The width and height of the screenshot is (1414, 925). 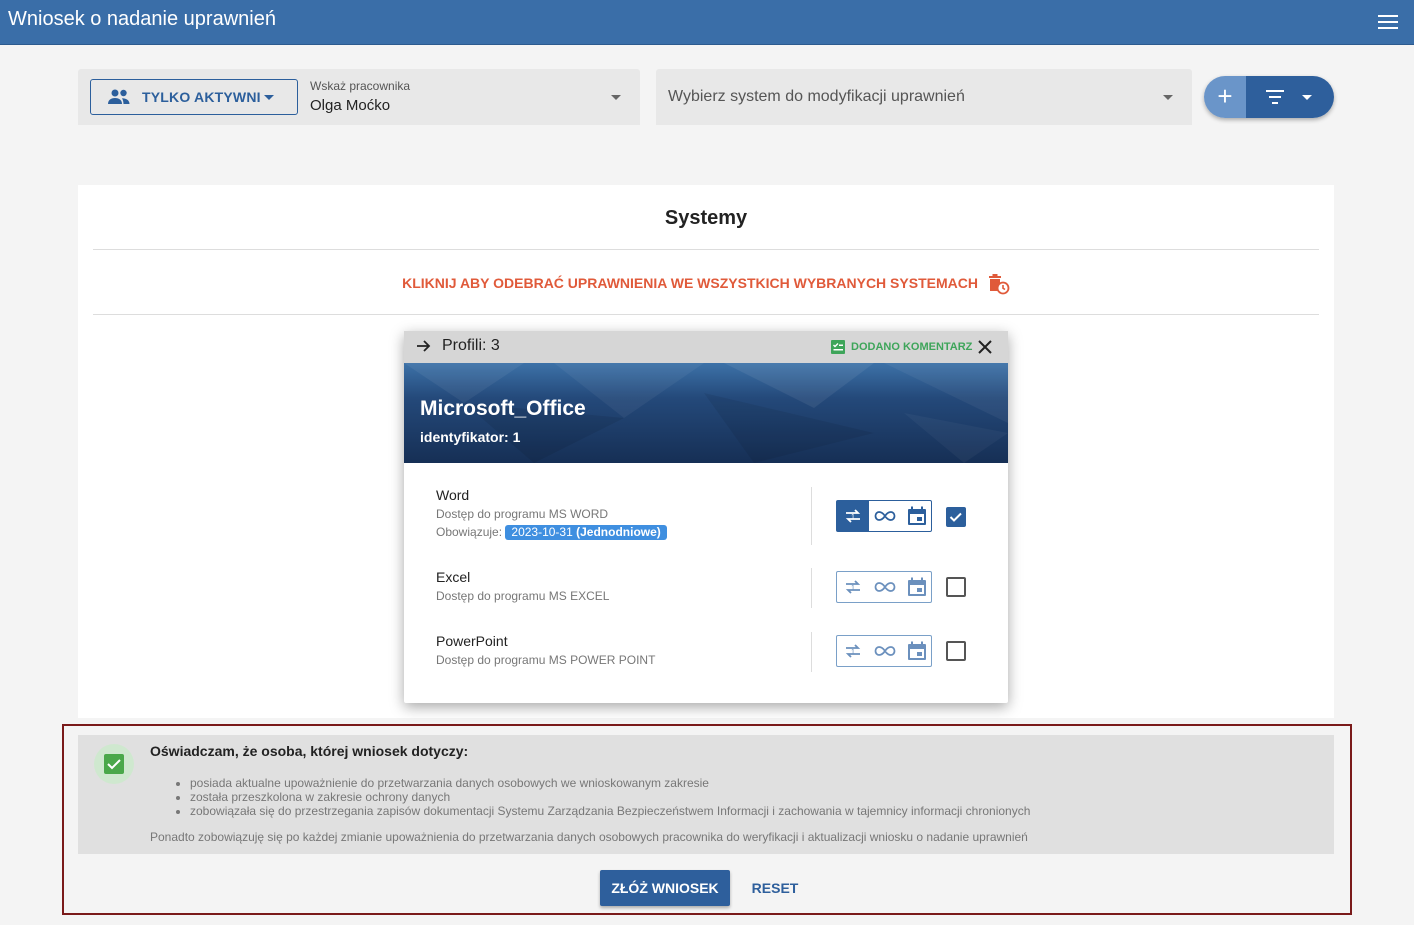 I want to click on employee-label: Wskaż pracownika, so click(x=360, y=86).